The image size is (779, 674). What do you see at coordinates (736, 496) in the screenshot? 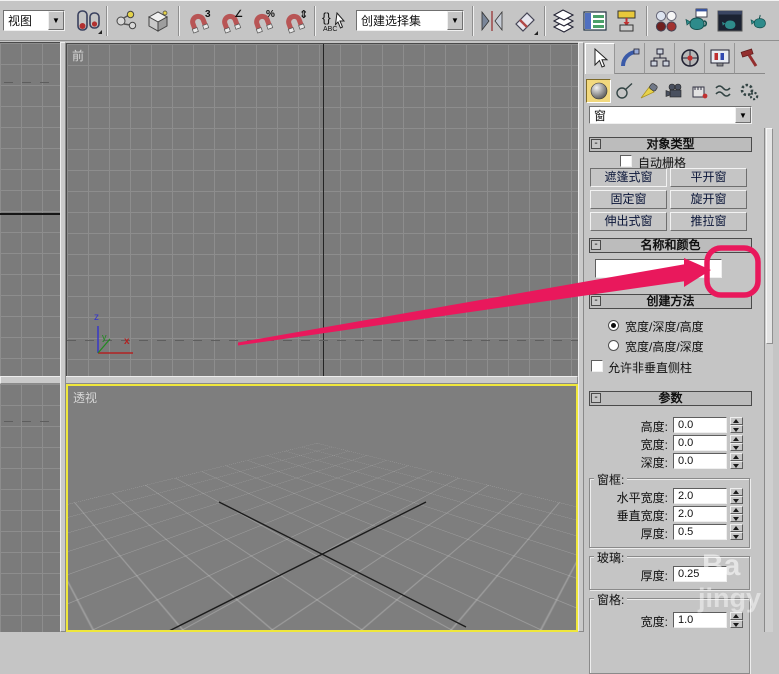
I see `horiz-width-spinner` at bounding box center [736, 496].